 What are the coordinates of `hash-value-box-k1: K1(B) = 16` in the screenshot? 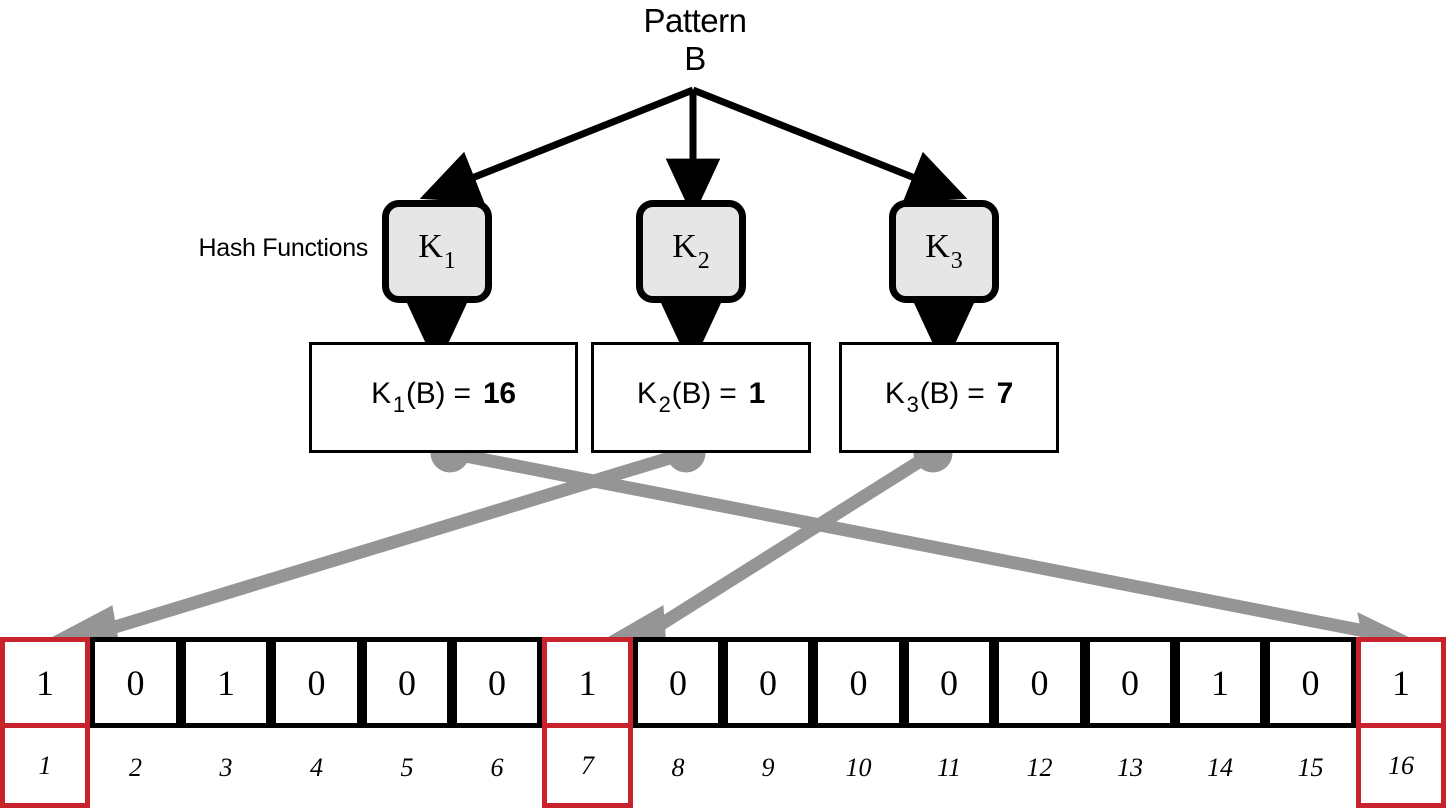 It's located at (443, 397).